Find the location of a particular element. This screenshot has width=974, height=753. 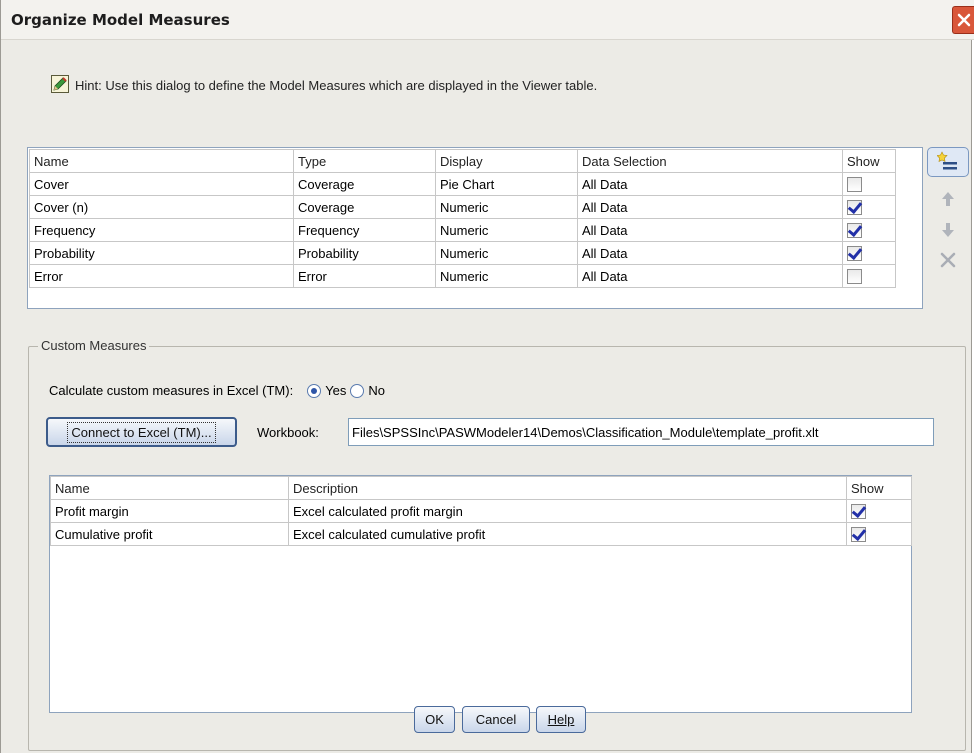

close-icon is located at coordinates (964, 20).